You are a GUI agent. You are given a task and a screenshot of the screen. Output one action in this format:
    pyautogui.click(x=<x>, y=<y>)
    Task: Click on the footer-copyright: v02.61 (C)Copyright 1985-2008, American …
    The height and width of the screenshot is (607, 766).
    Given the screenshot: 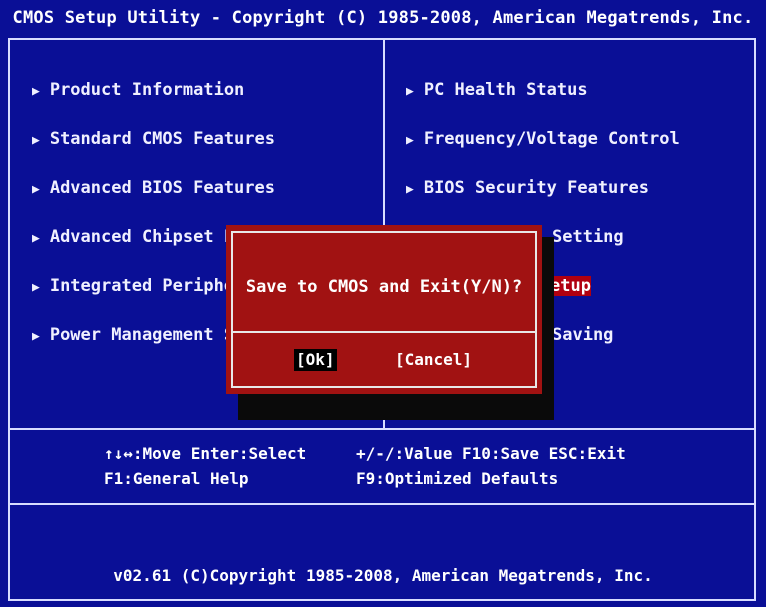 What is the action you would take?
    pyautogui.click(x=383, y=575)
    